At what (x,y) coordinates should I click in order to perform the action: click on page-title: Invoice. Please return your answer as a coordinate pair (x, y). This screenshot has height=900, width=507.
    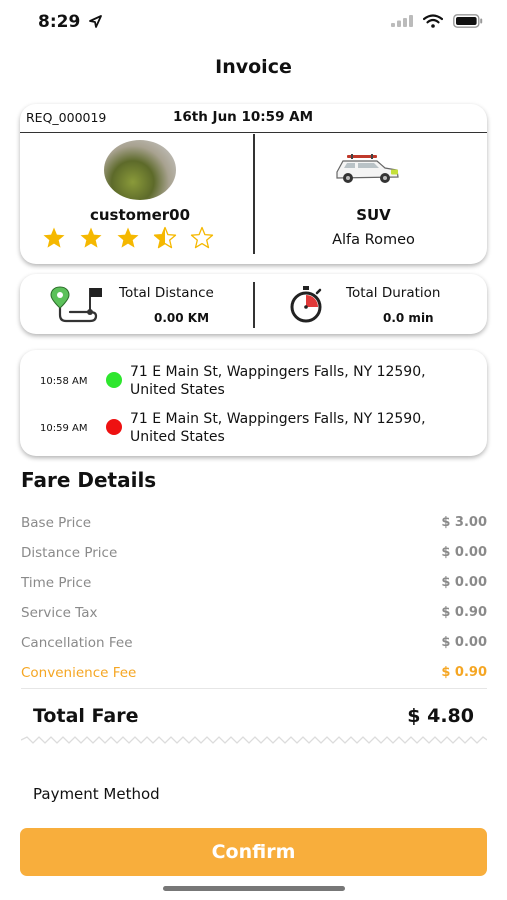
    Looking at the image, I should click on (253, 67).